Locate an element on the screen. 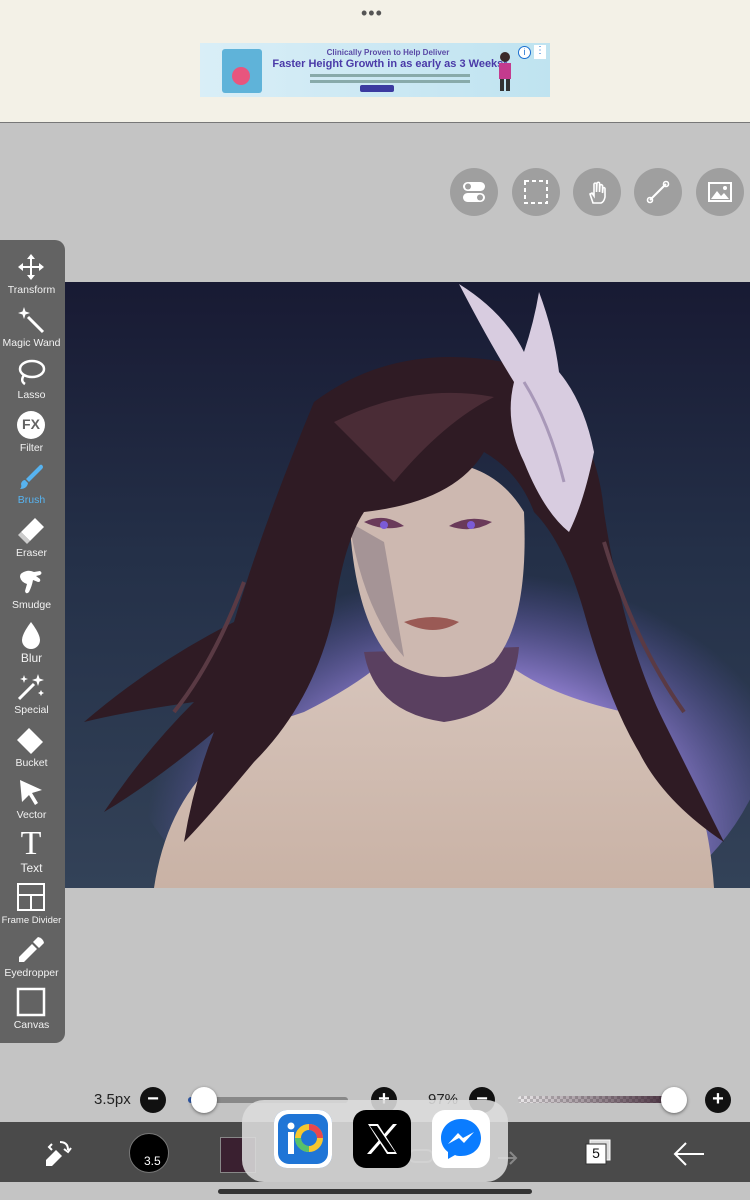 The image size is (750, 1200). selection-icon is located at coordinates (536, 192).